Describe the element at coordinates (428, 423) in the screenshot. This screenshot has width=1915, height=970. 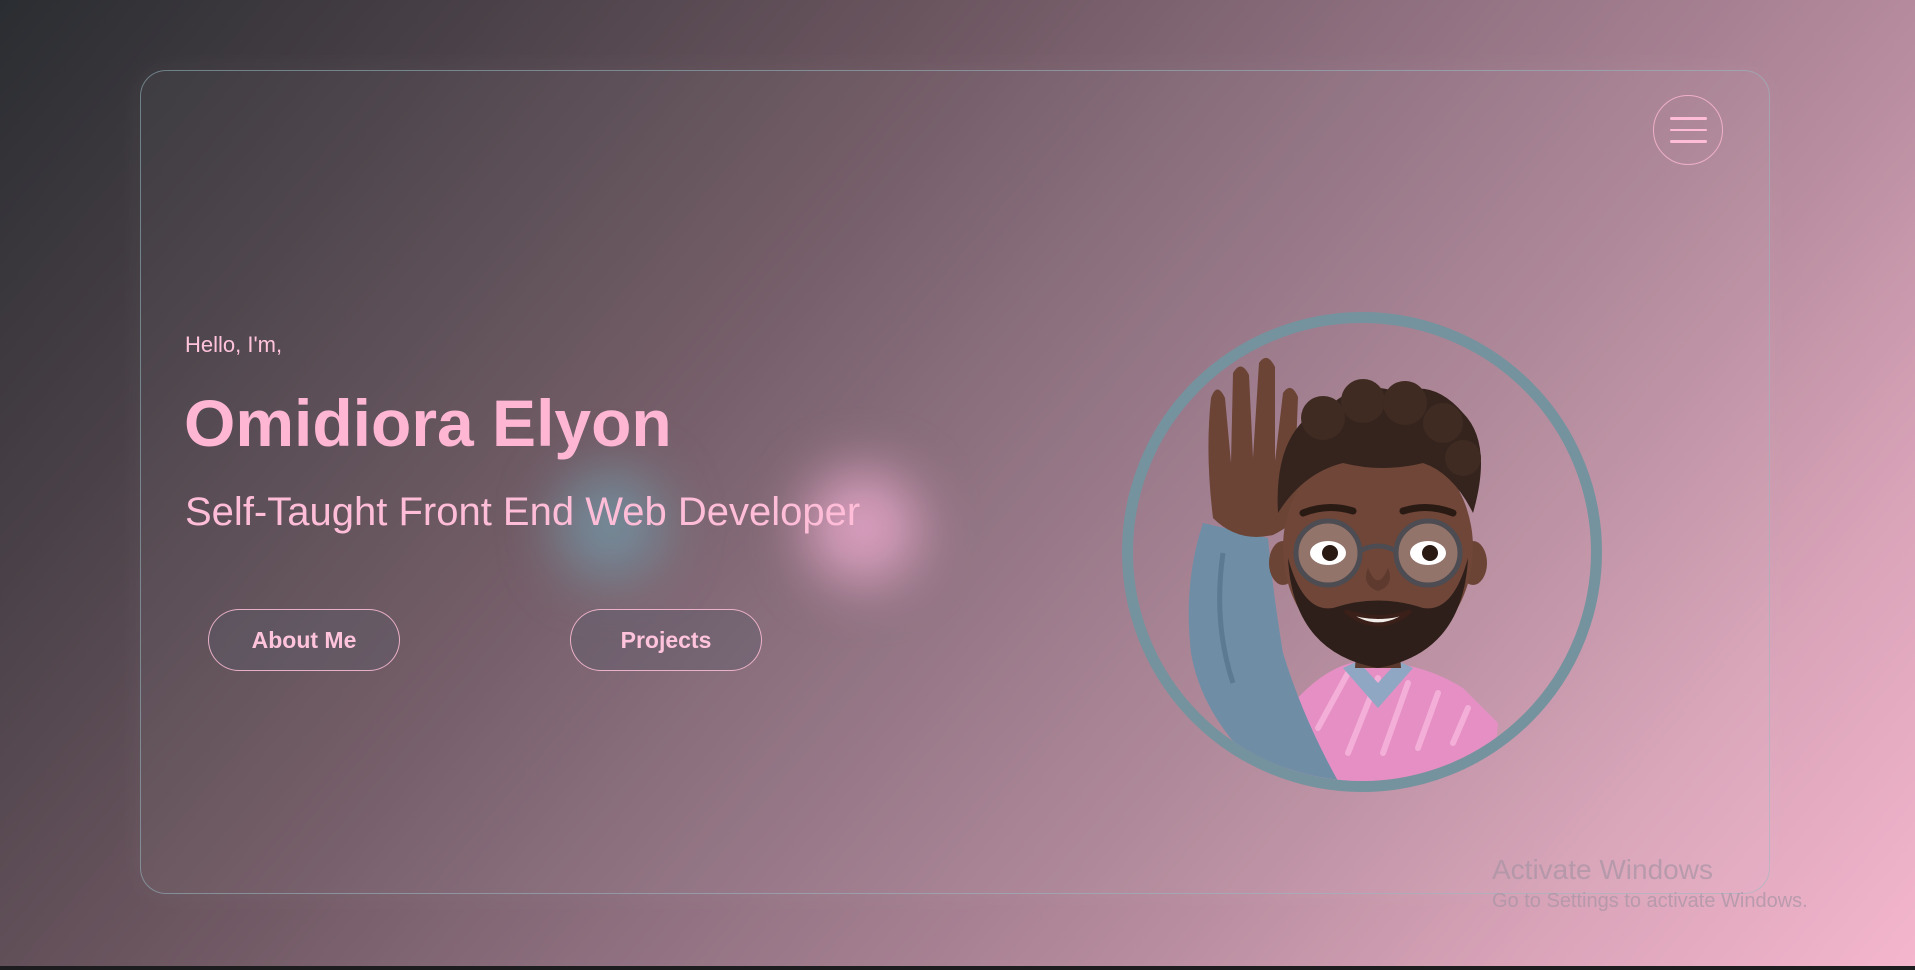
I see `hero-name: Omidiora Elyon` at that location.